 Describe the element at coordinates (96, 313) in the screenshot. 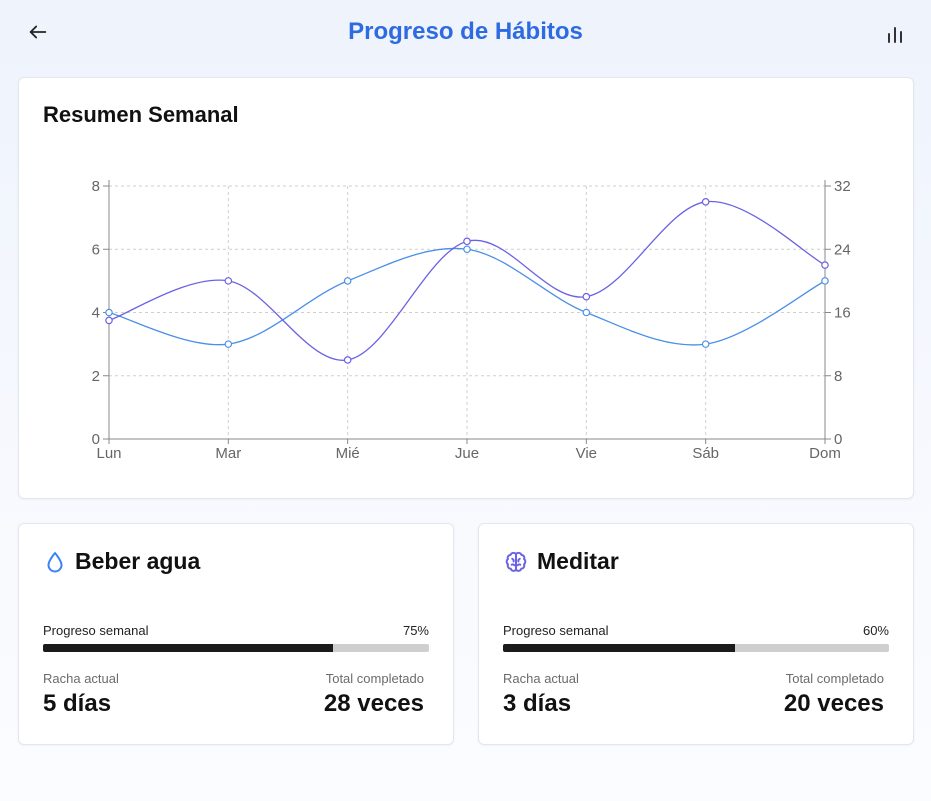

I see `y-left-tick-label: 4` at that location.